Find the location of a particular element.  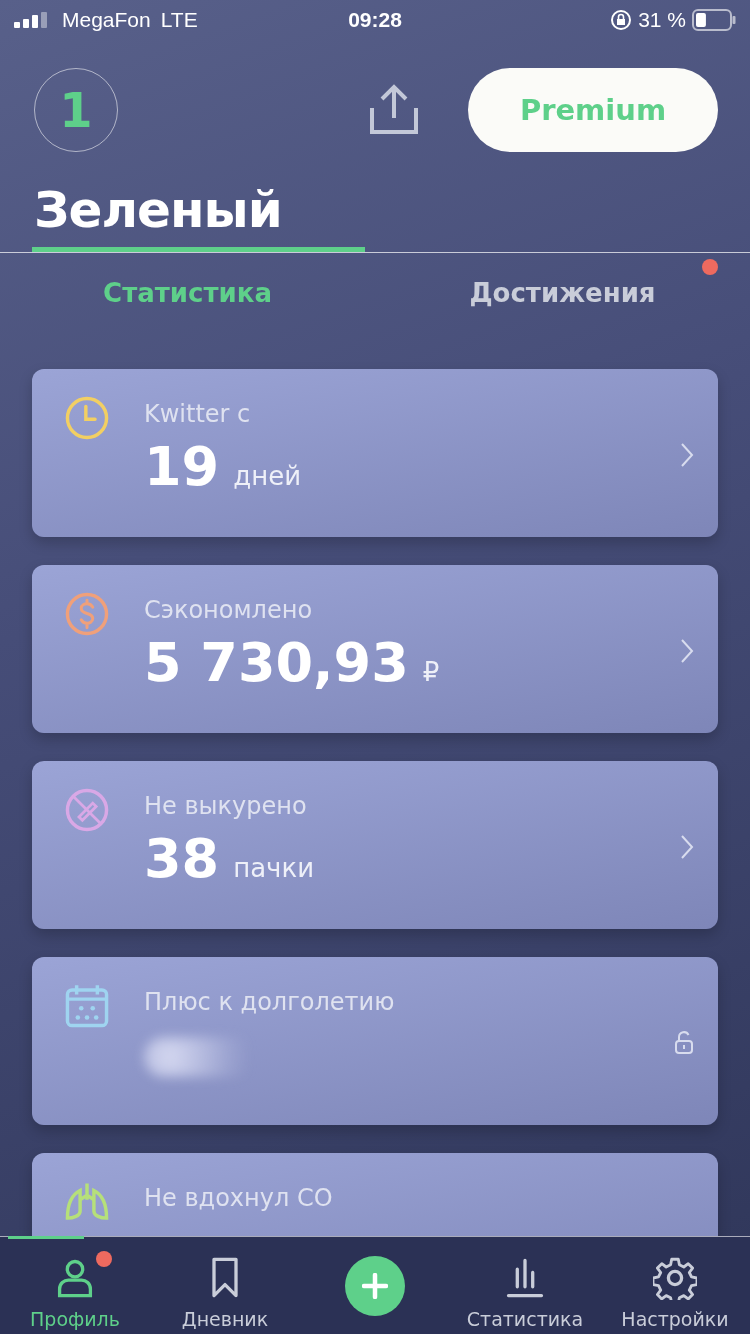

tab-bar-item: Статистика is located at coordinates (525, 1285).